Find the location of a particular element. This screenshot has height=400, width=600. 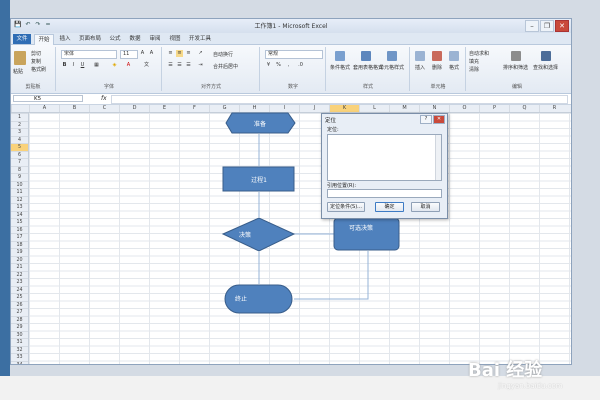

reference-input is located at coordinates (384, 193).